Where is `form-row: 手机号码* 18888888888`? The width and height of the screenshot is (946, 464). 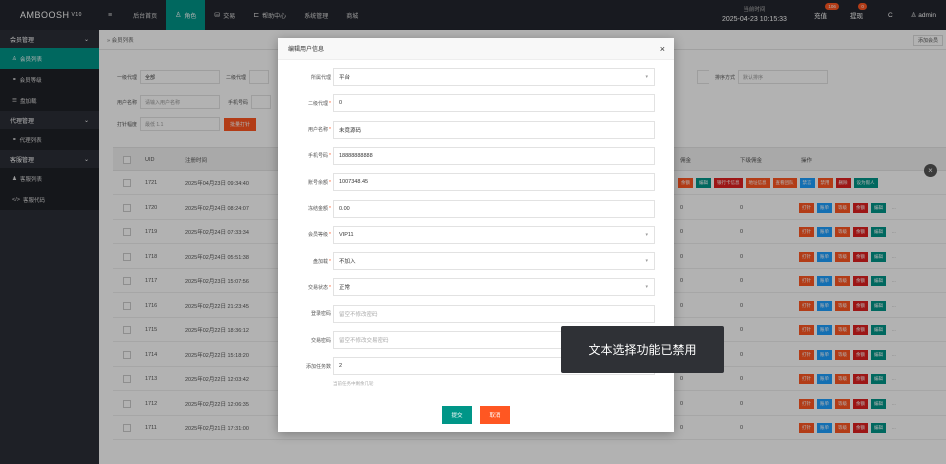
form-row: 手机号码* 18888888888 is located at coordinates (476, 155).